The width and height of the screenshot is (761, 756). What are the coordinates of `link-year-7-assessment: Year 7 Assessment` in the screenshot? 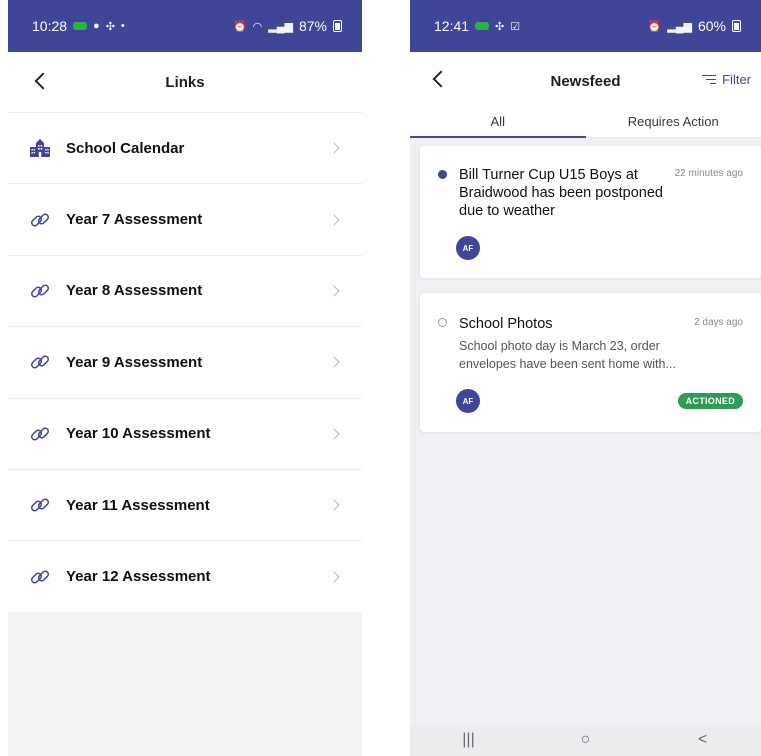 It's located at (185, 220).